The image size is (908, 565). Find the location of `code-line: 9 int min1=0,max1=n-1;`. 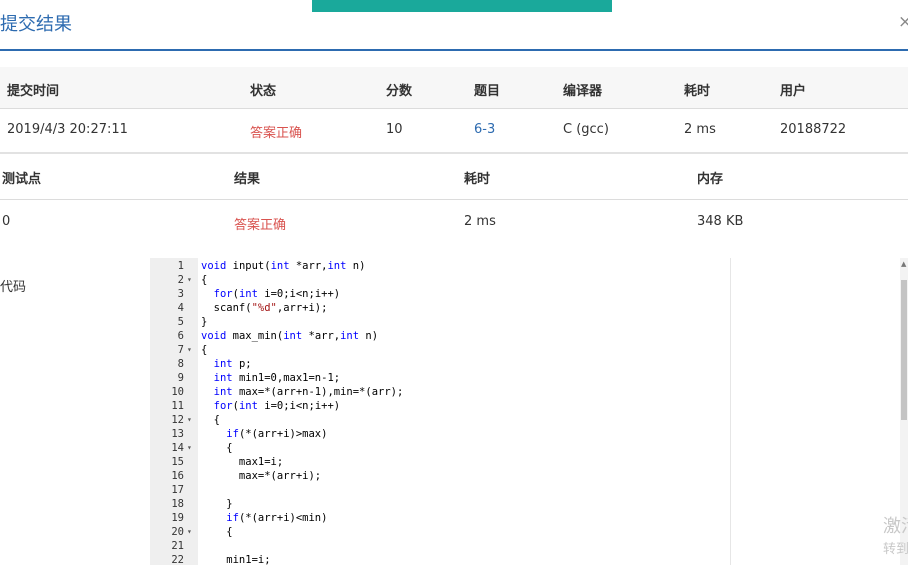

code-line: 9 int min1=0,max1=n-1; is located at coordinates (440, 378).